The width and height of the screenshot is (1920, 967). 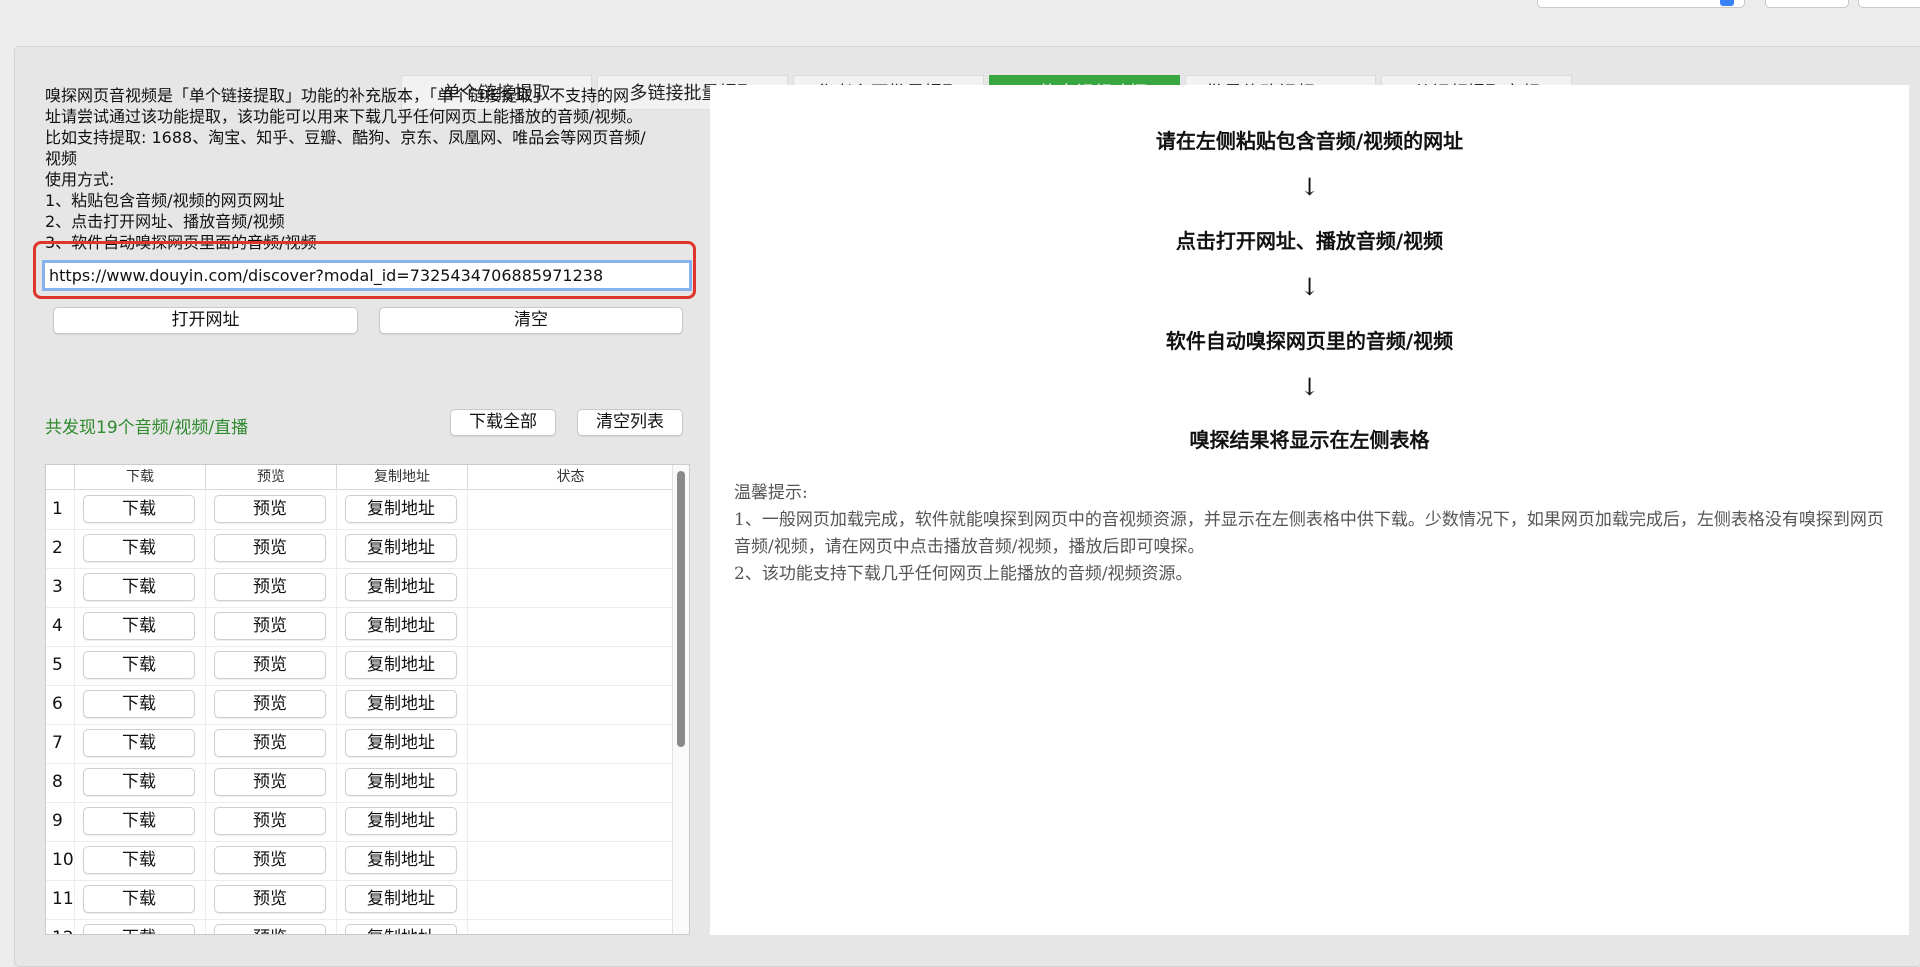 I want to click on table-row: 5 下载 预览 复制地址, so click(x=359, y=666).